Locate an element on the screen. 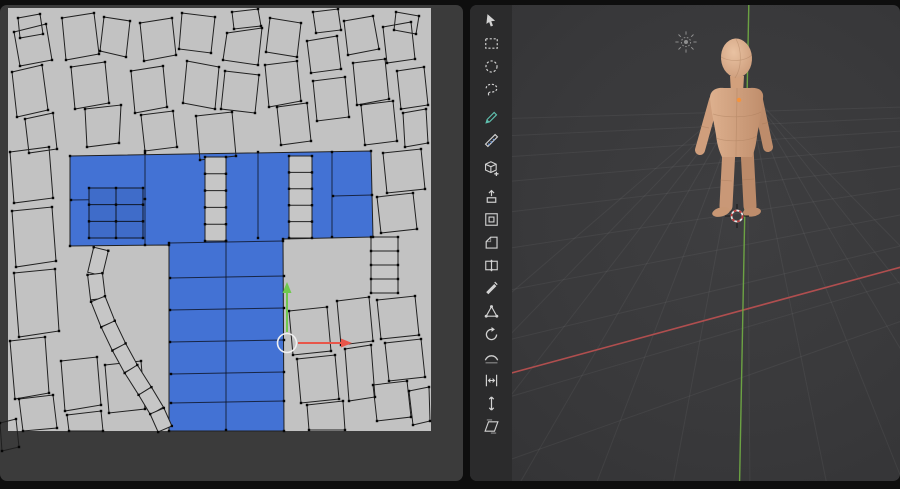 This screenshot has width=900, height=489. tool-select-circle-button is located at coordinates (491, 66).